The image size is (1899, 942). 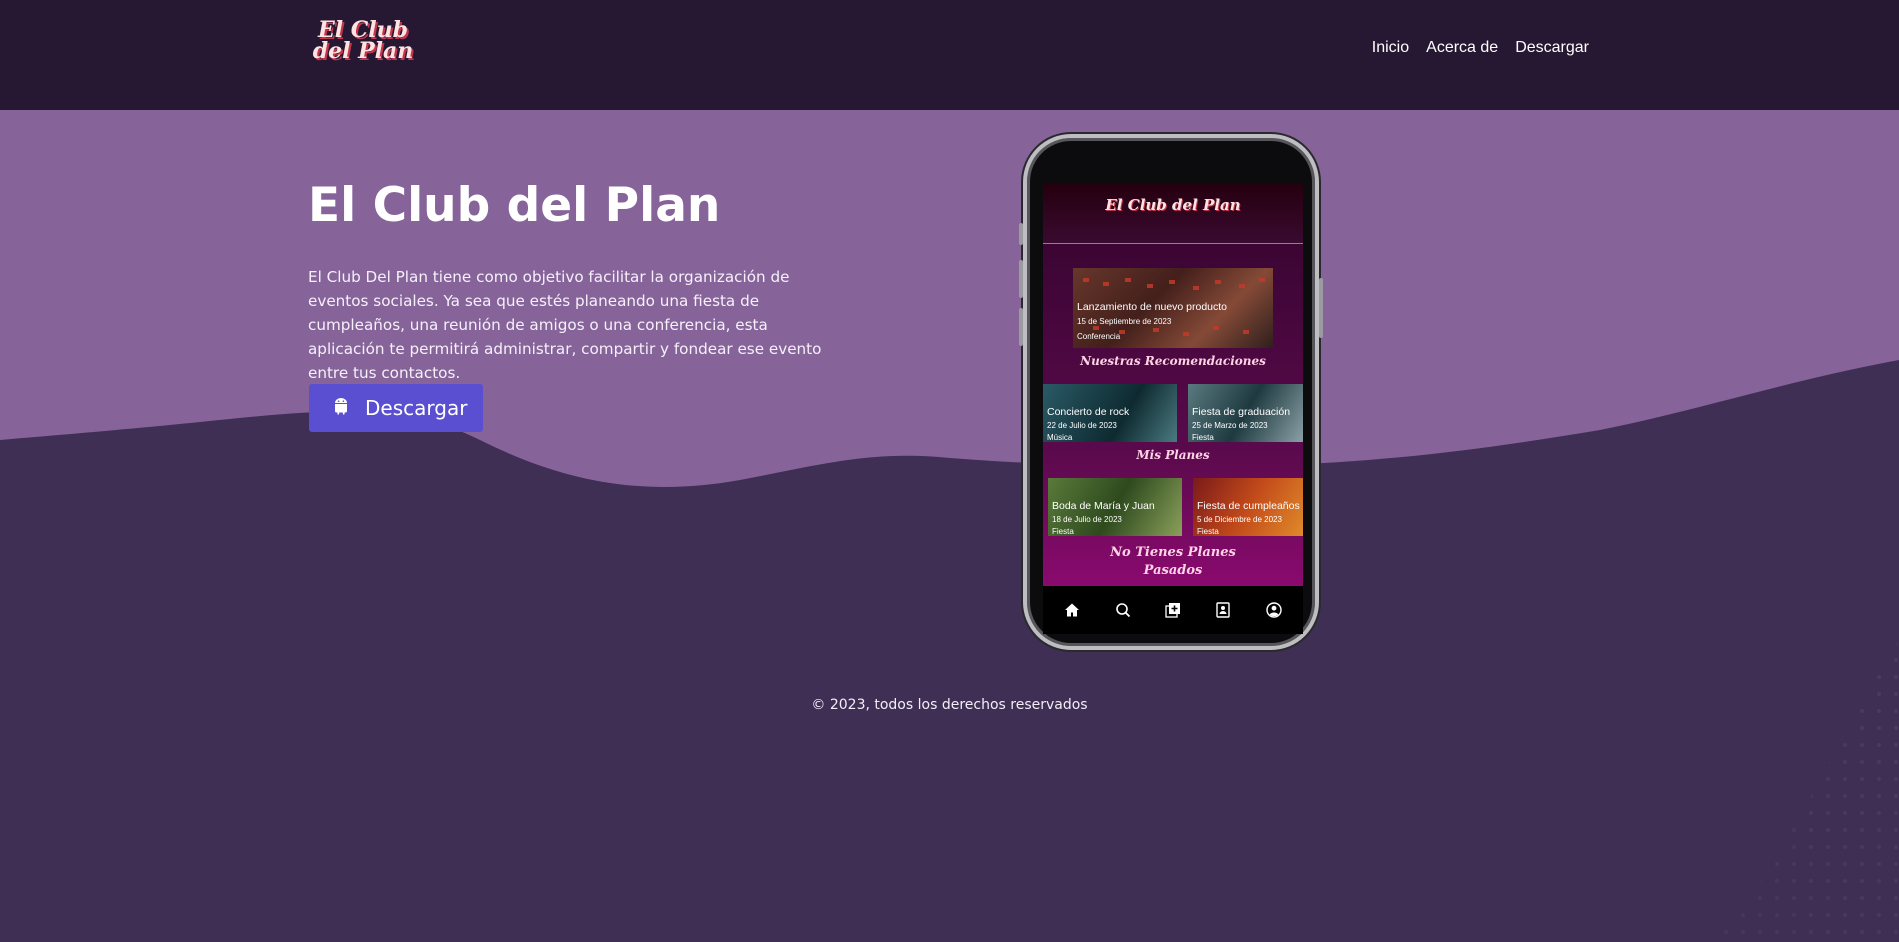 What do you see at coordinates (1060, 437) in the screenshot?
I see `recommendation-category: Música` at bounding box center [1060, 437].